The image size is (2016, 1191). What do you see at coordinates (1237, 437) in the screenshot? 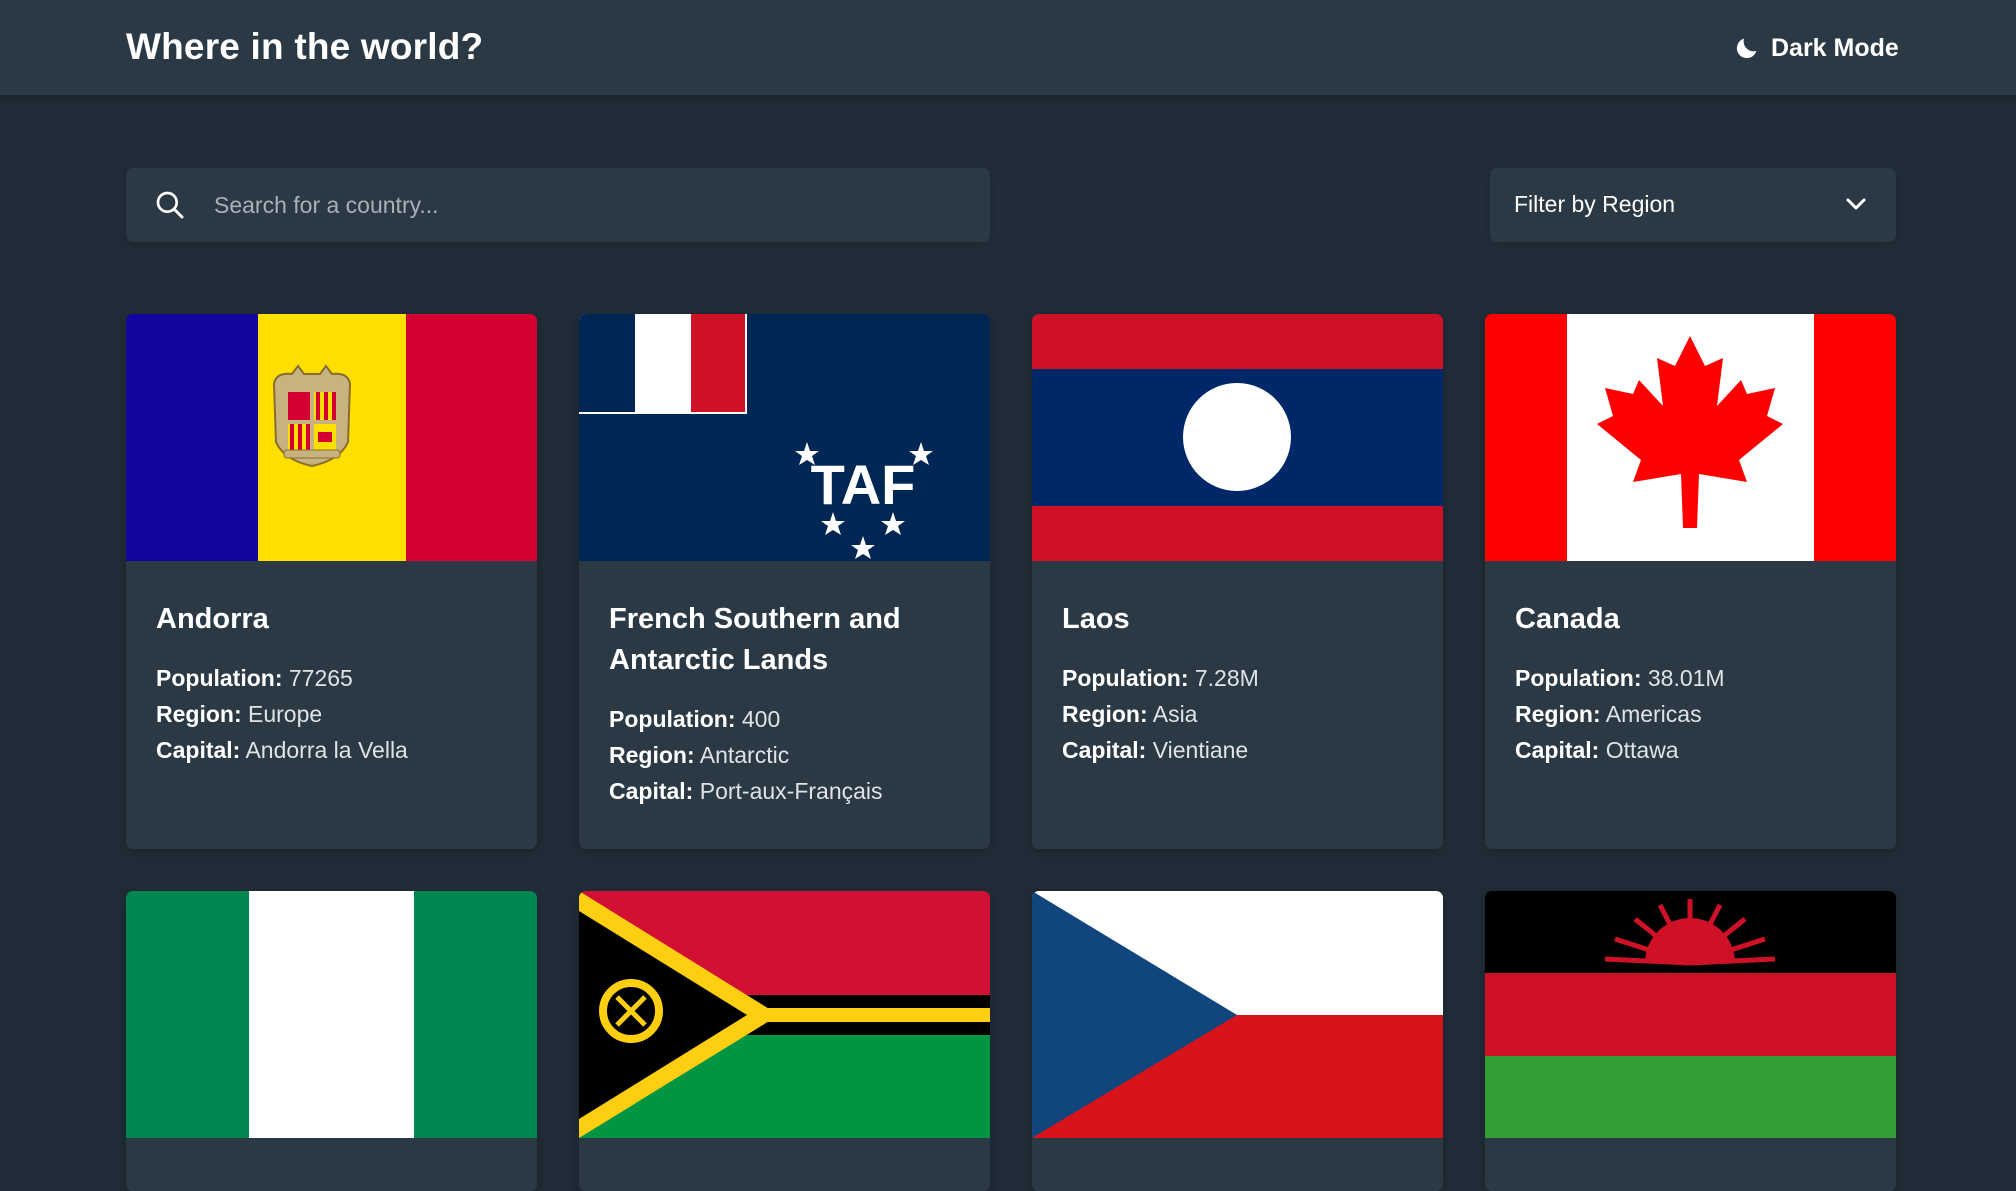
I see `laos-flag-icon` at bounding box center [1237, 437].